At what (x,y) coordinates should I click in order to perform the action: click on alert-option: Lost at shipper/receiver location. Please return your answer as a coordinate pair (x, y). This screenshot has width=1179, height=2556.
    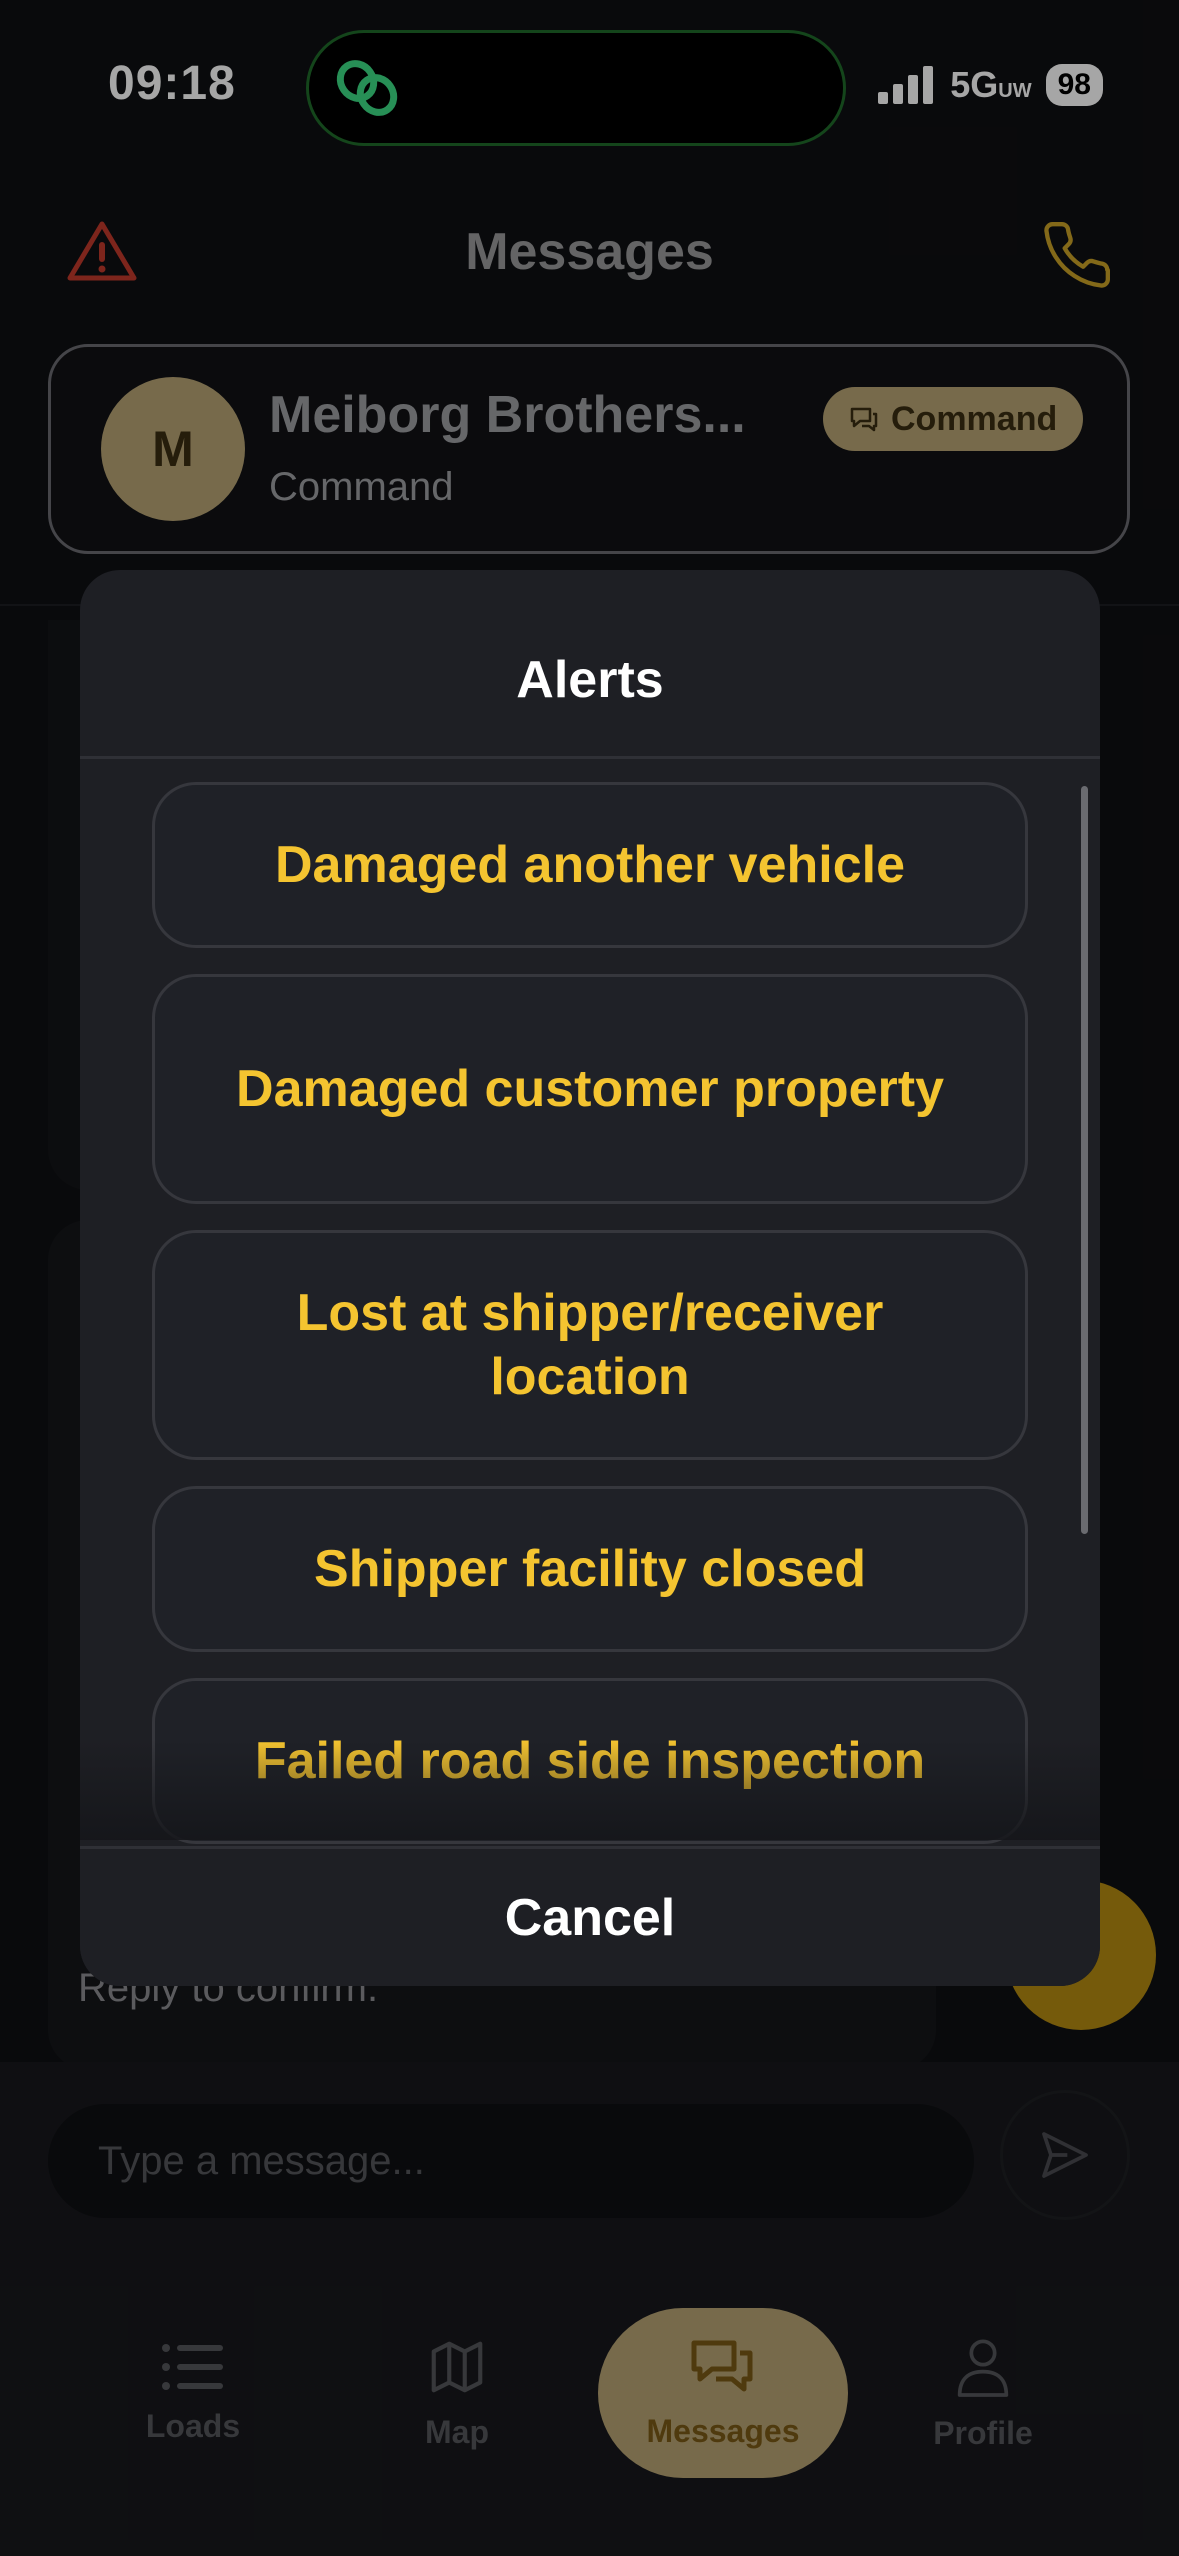
    Looking at the image, I should click on (590, 1345).